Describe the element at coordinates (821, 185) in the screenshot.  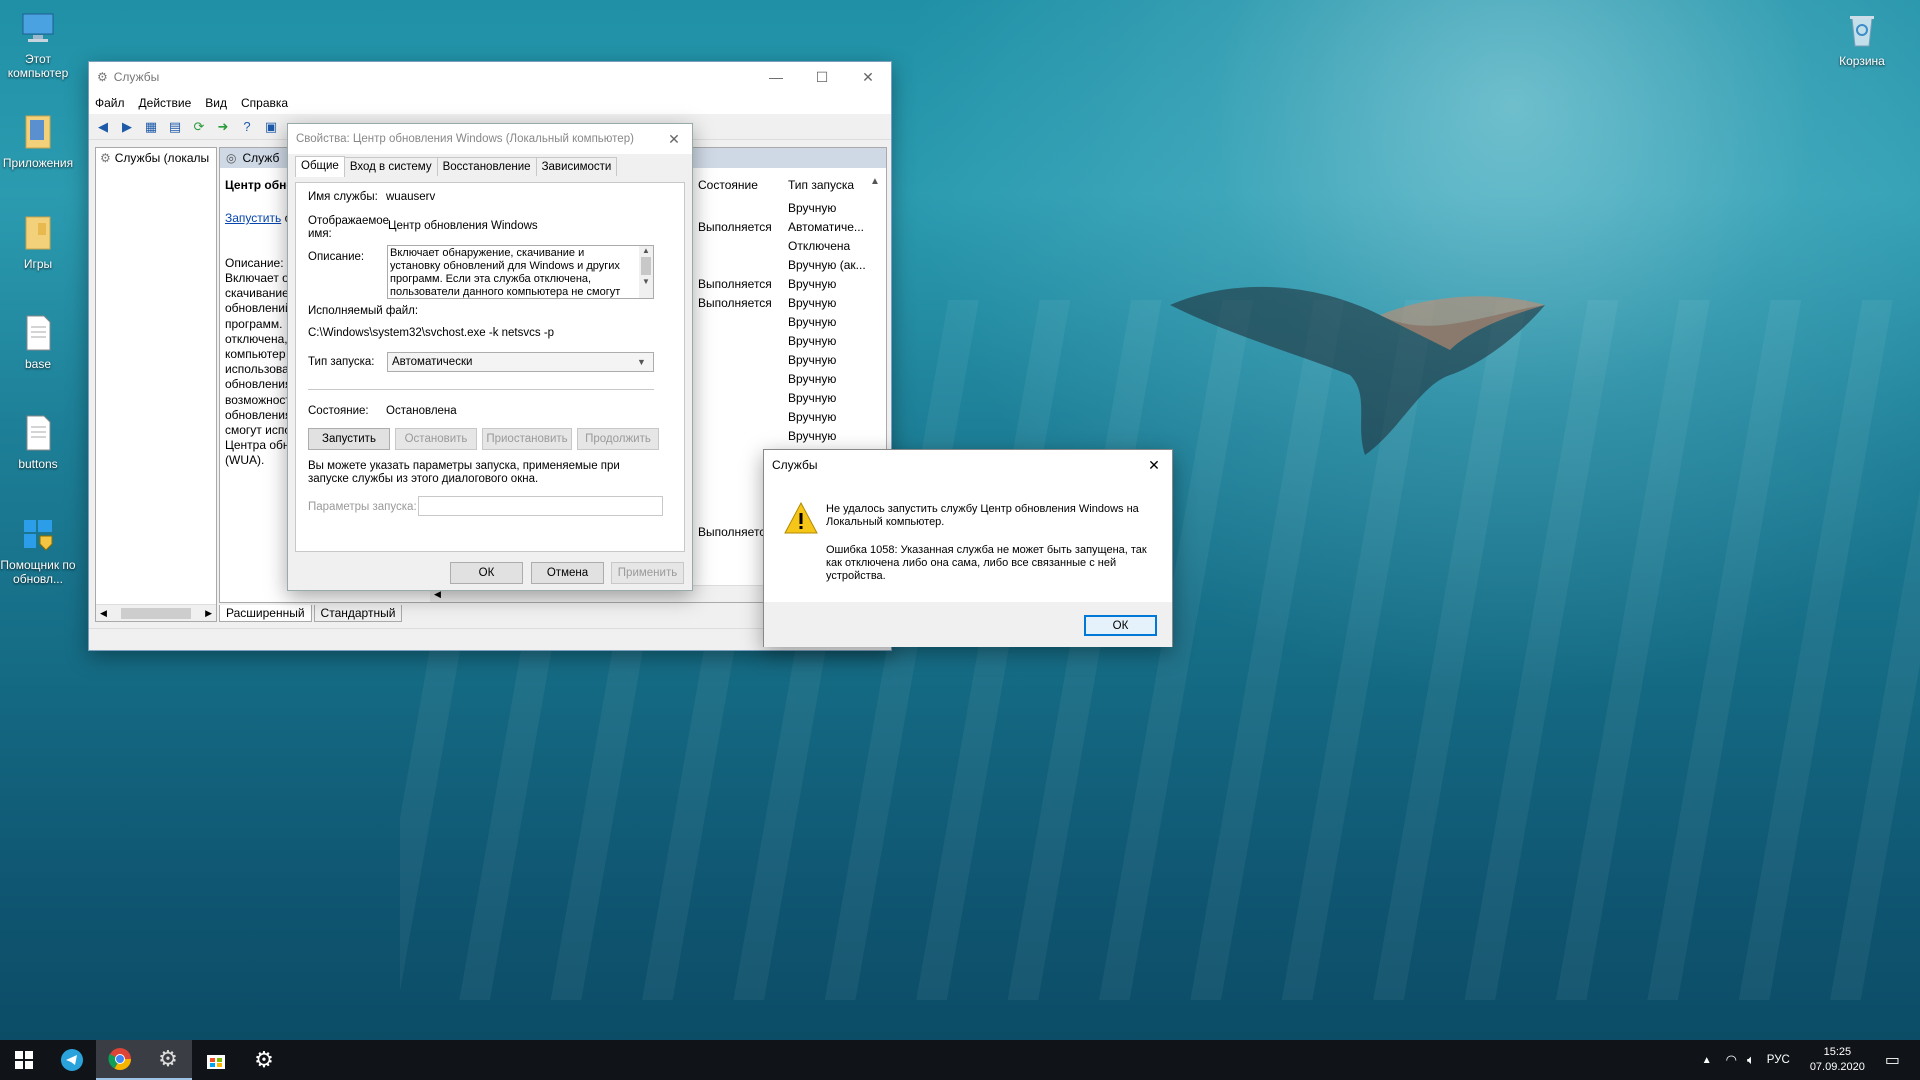
I see `column-header-startup-type: Тип запуска` at that location.